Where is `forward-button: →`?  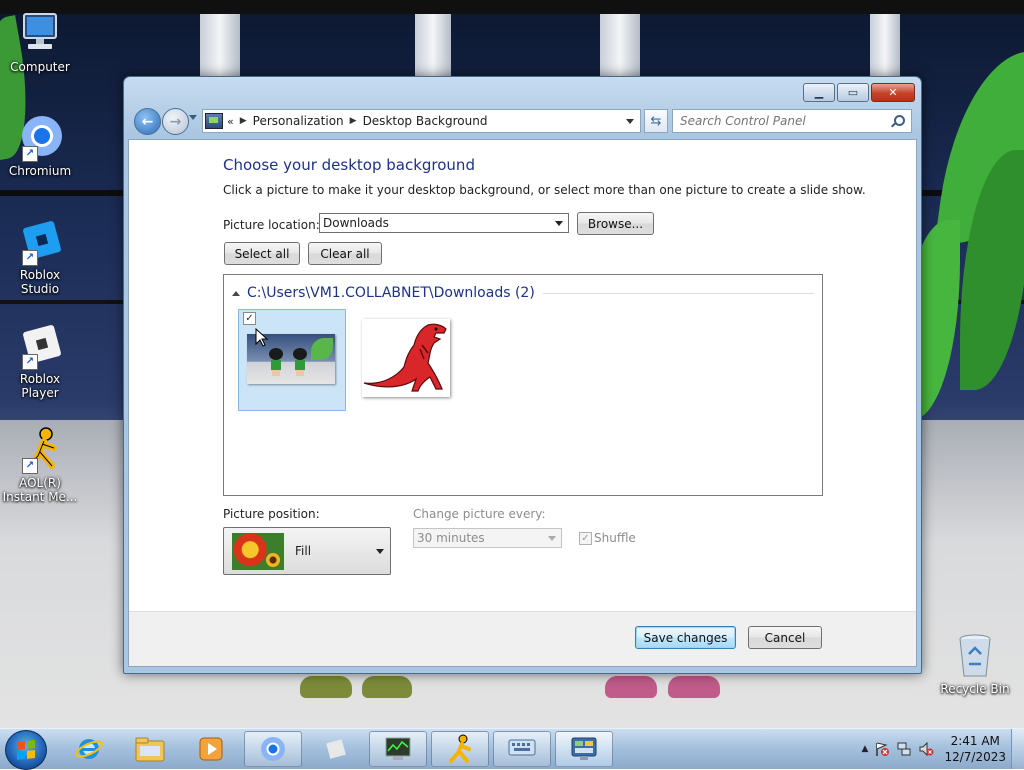
forward-button: → is located at coordinates (175, 121).